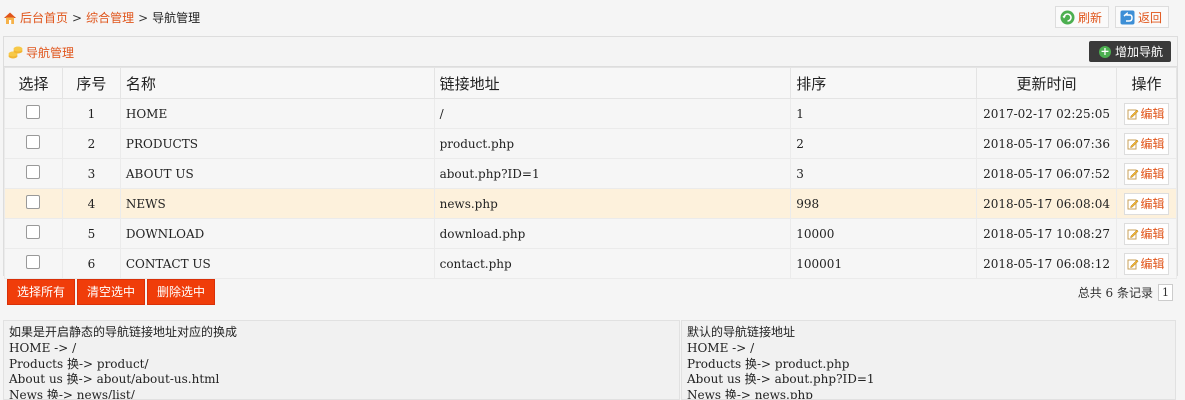 This screenshot has height=400, width=1185. I want to click on row-number: 1, so click(91, 113).